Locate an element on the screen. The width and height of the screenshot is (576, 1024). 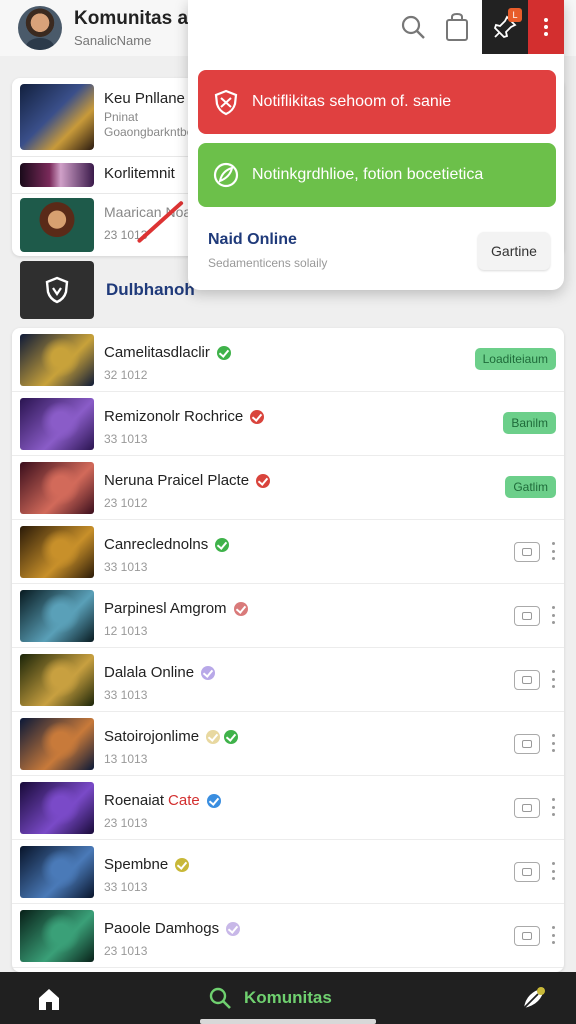
notification-badge: L is located at coordinates (515, 15).